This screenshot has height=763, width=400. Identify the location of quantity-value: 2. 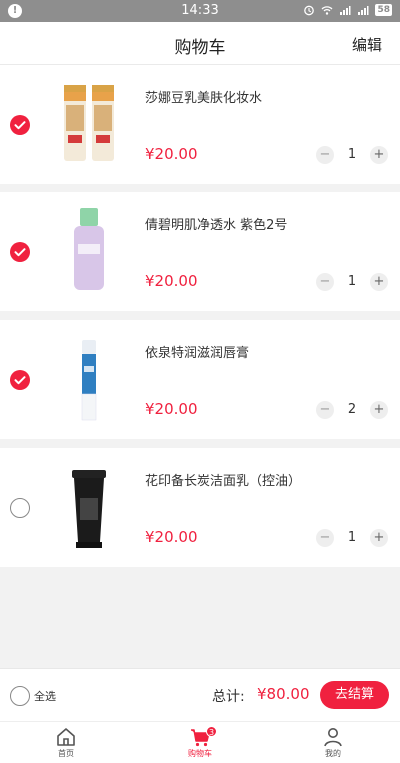
(352, 409).